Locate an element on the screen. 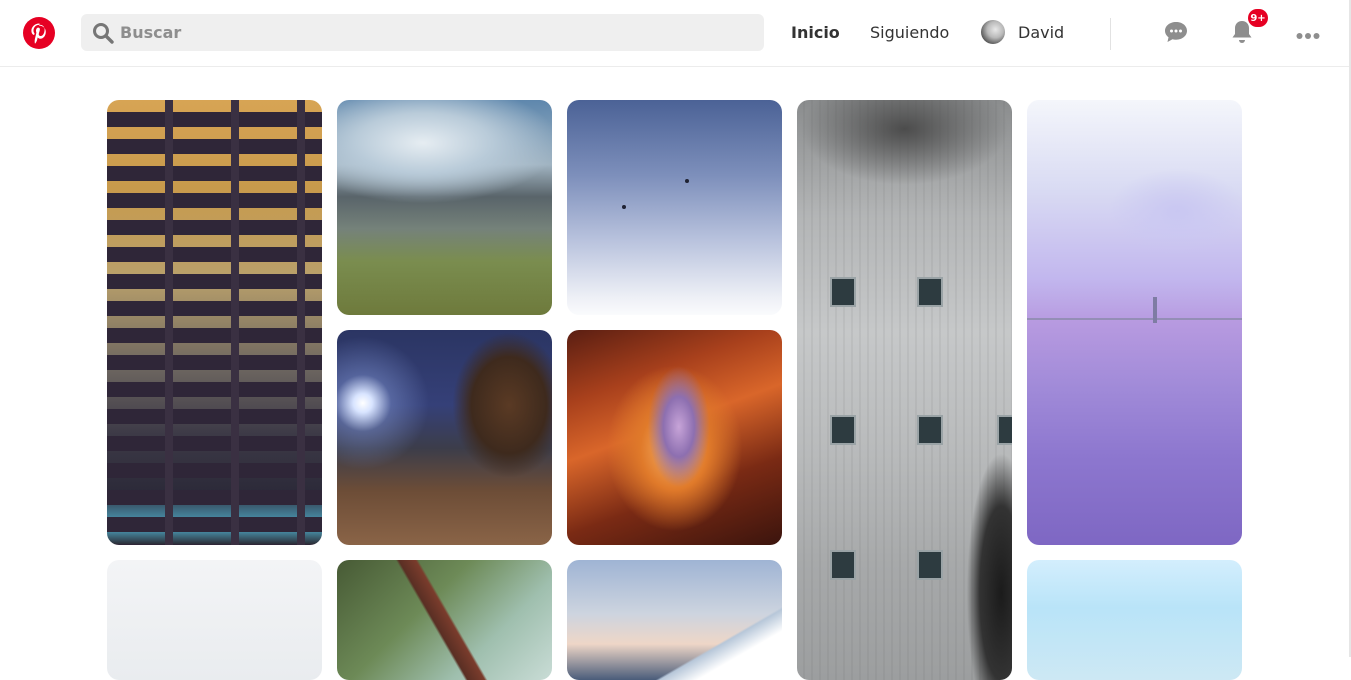 This screenshot has width=1351, height=680. top-navigation-bar: Inicio Siguiendo David 9+ is located at coordinates (675, 33).